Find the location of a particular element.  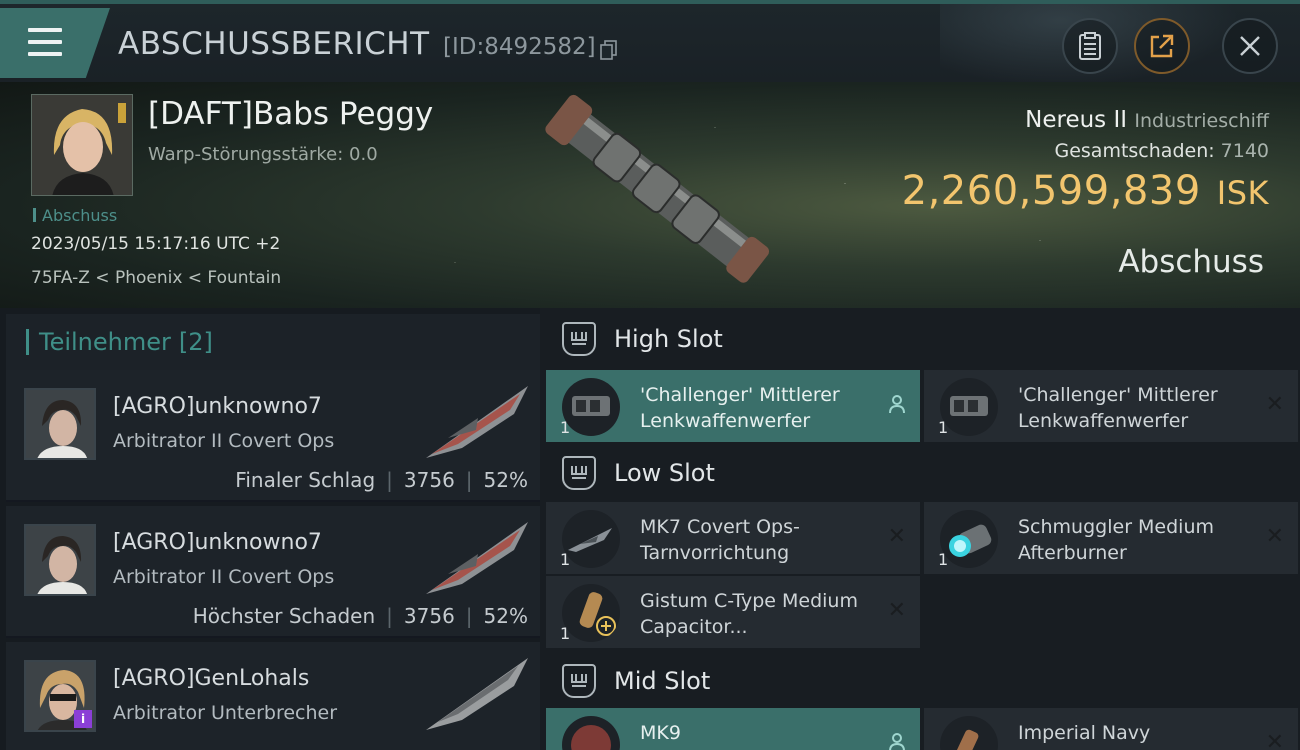

module-slot: 1 Schmuggler Medium Afterburner ✕ is located at coordinates (1111, 538).